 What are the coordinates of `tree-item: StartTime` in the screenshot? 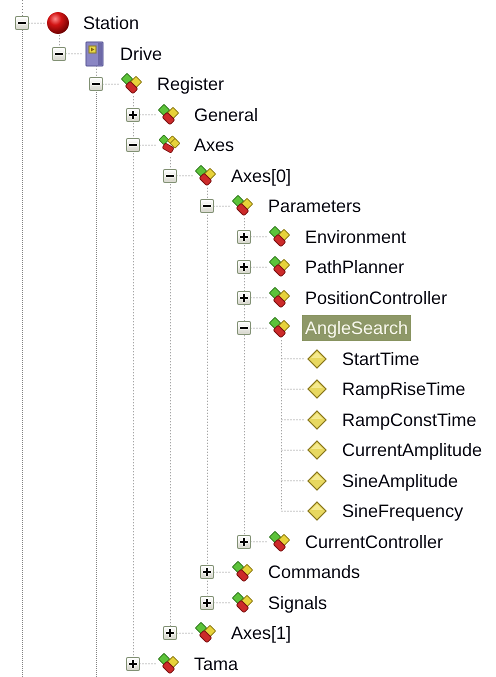 It's located at (380, 359).